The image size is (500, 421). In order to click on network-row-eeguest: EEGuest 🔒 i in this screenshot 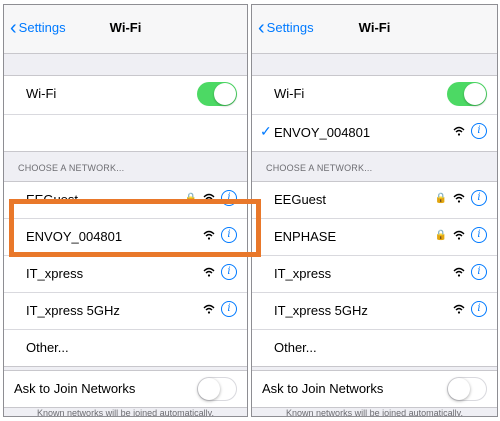, I will do `click(374, 200)`.